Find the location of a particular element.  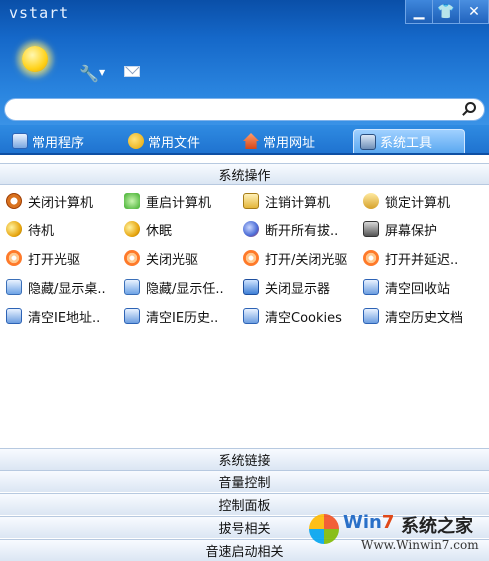

cdrom-open-icon is located at coordinates (14, 258).